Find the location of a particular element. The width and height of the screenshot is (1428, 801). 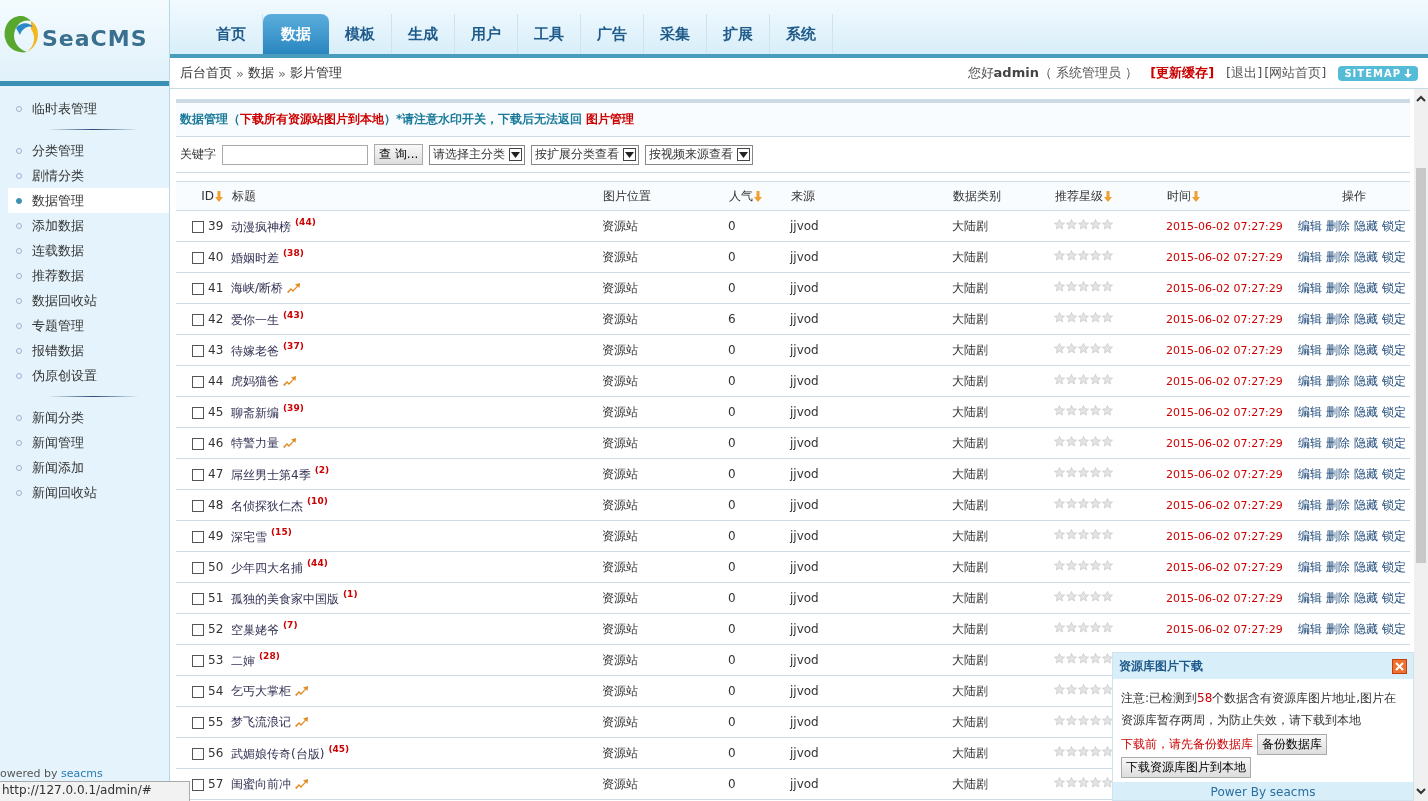

nav-tab: 系统 is located at coordinates (801, 34).